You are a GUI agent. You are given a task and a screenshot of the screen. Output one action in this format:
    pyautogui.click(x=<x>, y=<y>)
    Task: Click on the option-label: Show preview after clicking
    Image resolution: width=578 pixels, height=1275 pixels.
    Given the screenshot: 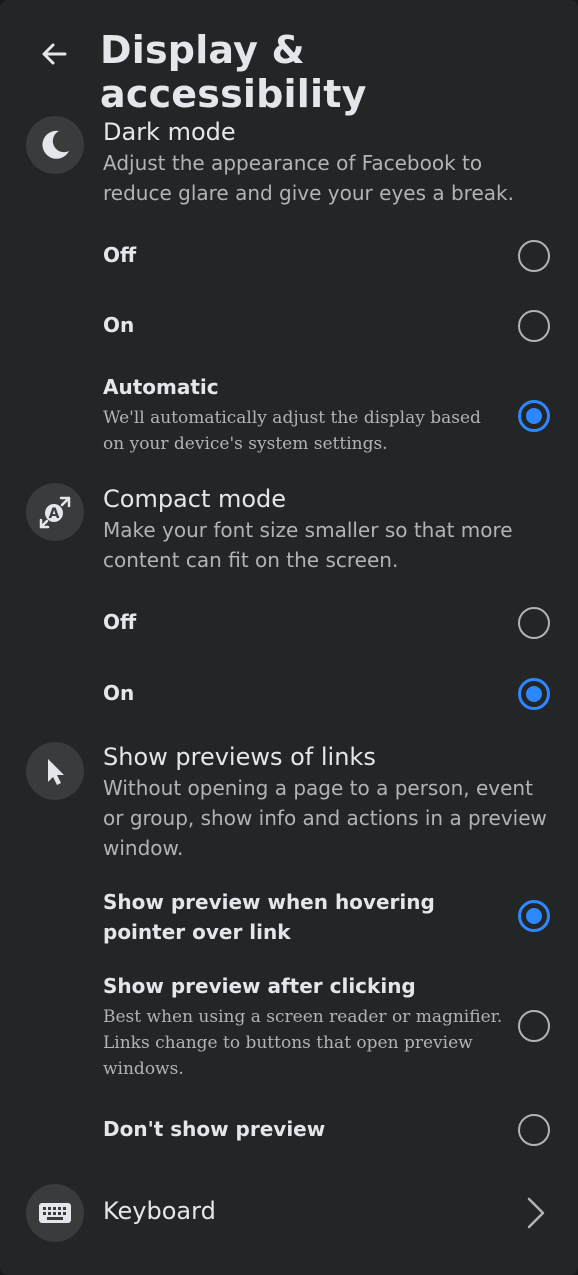 What is the action you would take?
    pyautogui.click(x=259, y=986)
    